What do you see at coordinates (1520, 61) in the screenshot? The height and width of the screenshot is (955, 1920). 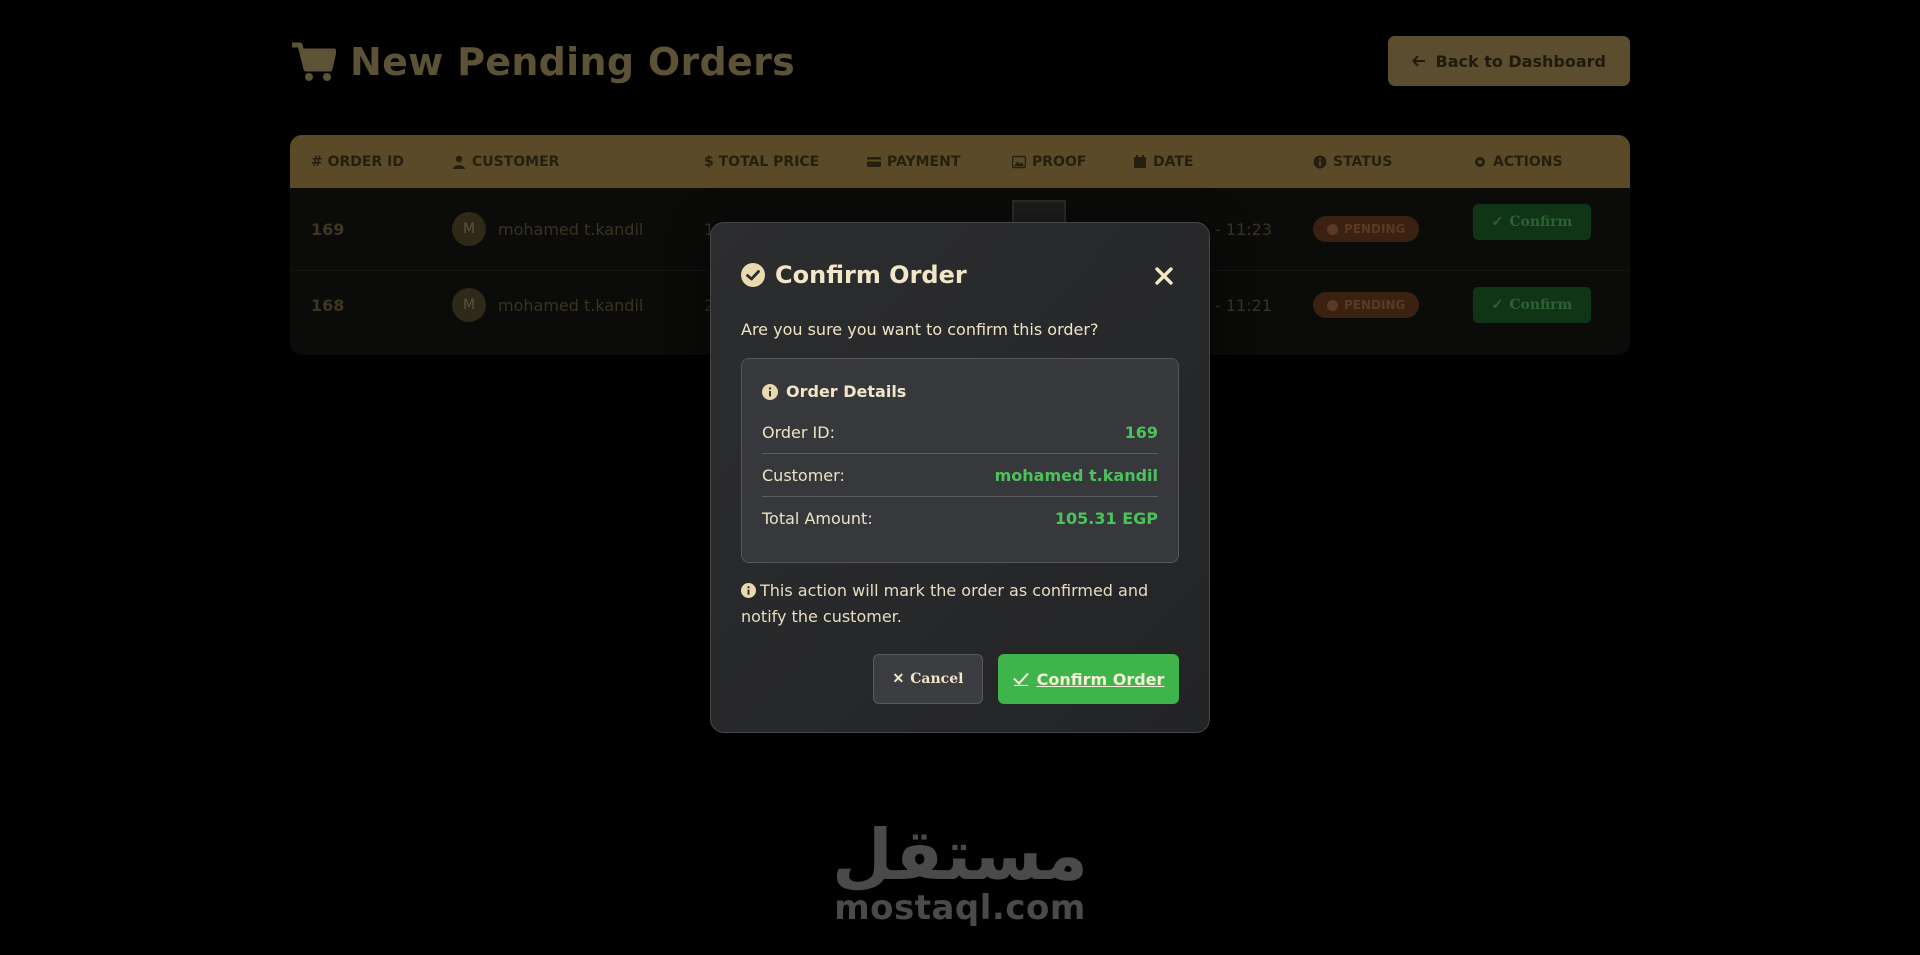 I see `back-to-dashboard-label: Back to Dashboard` at bounding box center [1520, 61].